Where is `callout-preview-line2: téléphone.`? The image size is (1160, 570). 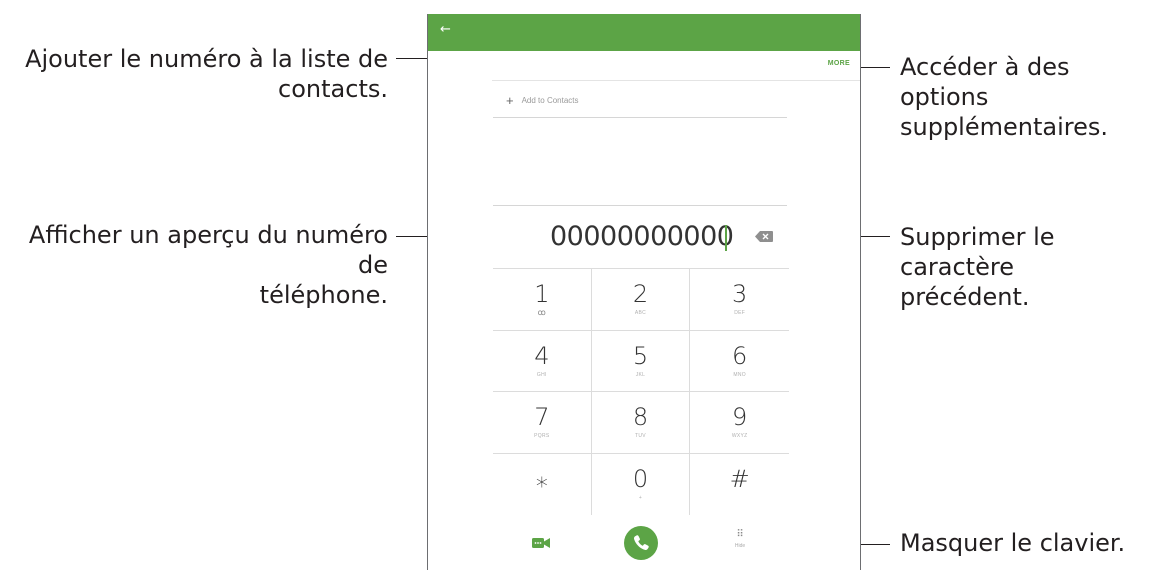 callout-preview-line2: téléphone. is located at coordinates (323, 295).